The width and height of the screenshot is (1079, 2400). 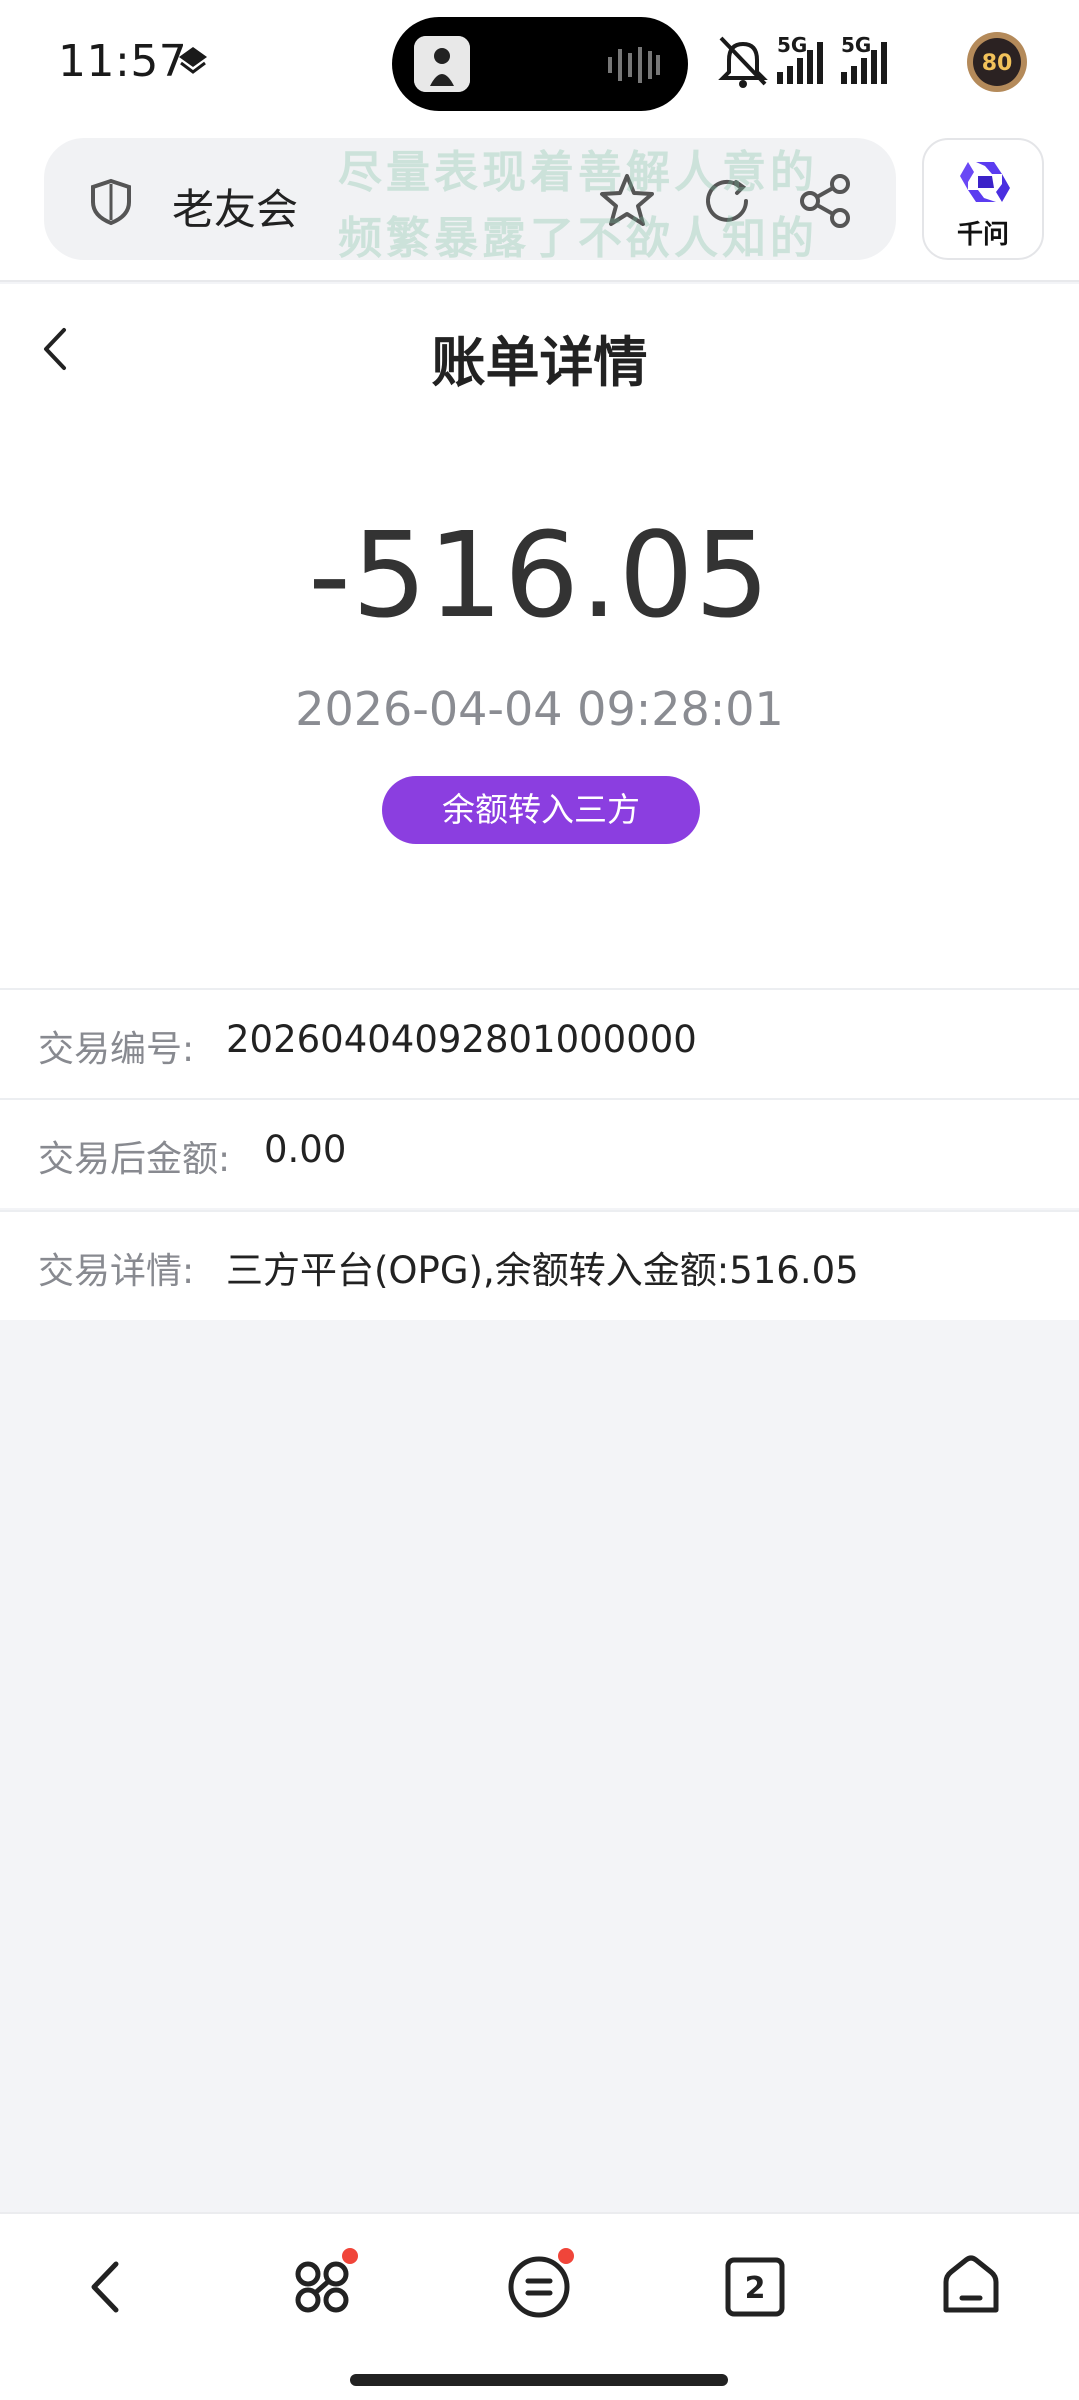 What do you see at coordinates (134, 1159) in the screenshot?
I see `detail-label: 交易后金额:` at bounding box center [134, 1159].